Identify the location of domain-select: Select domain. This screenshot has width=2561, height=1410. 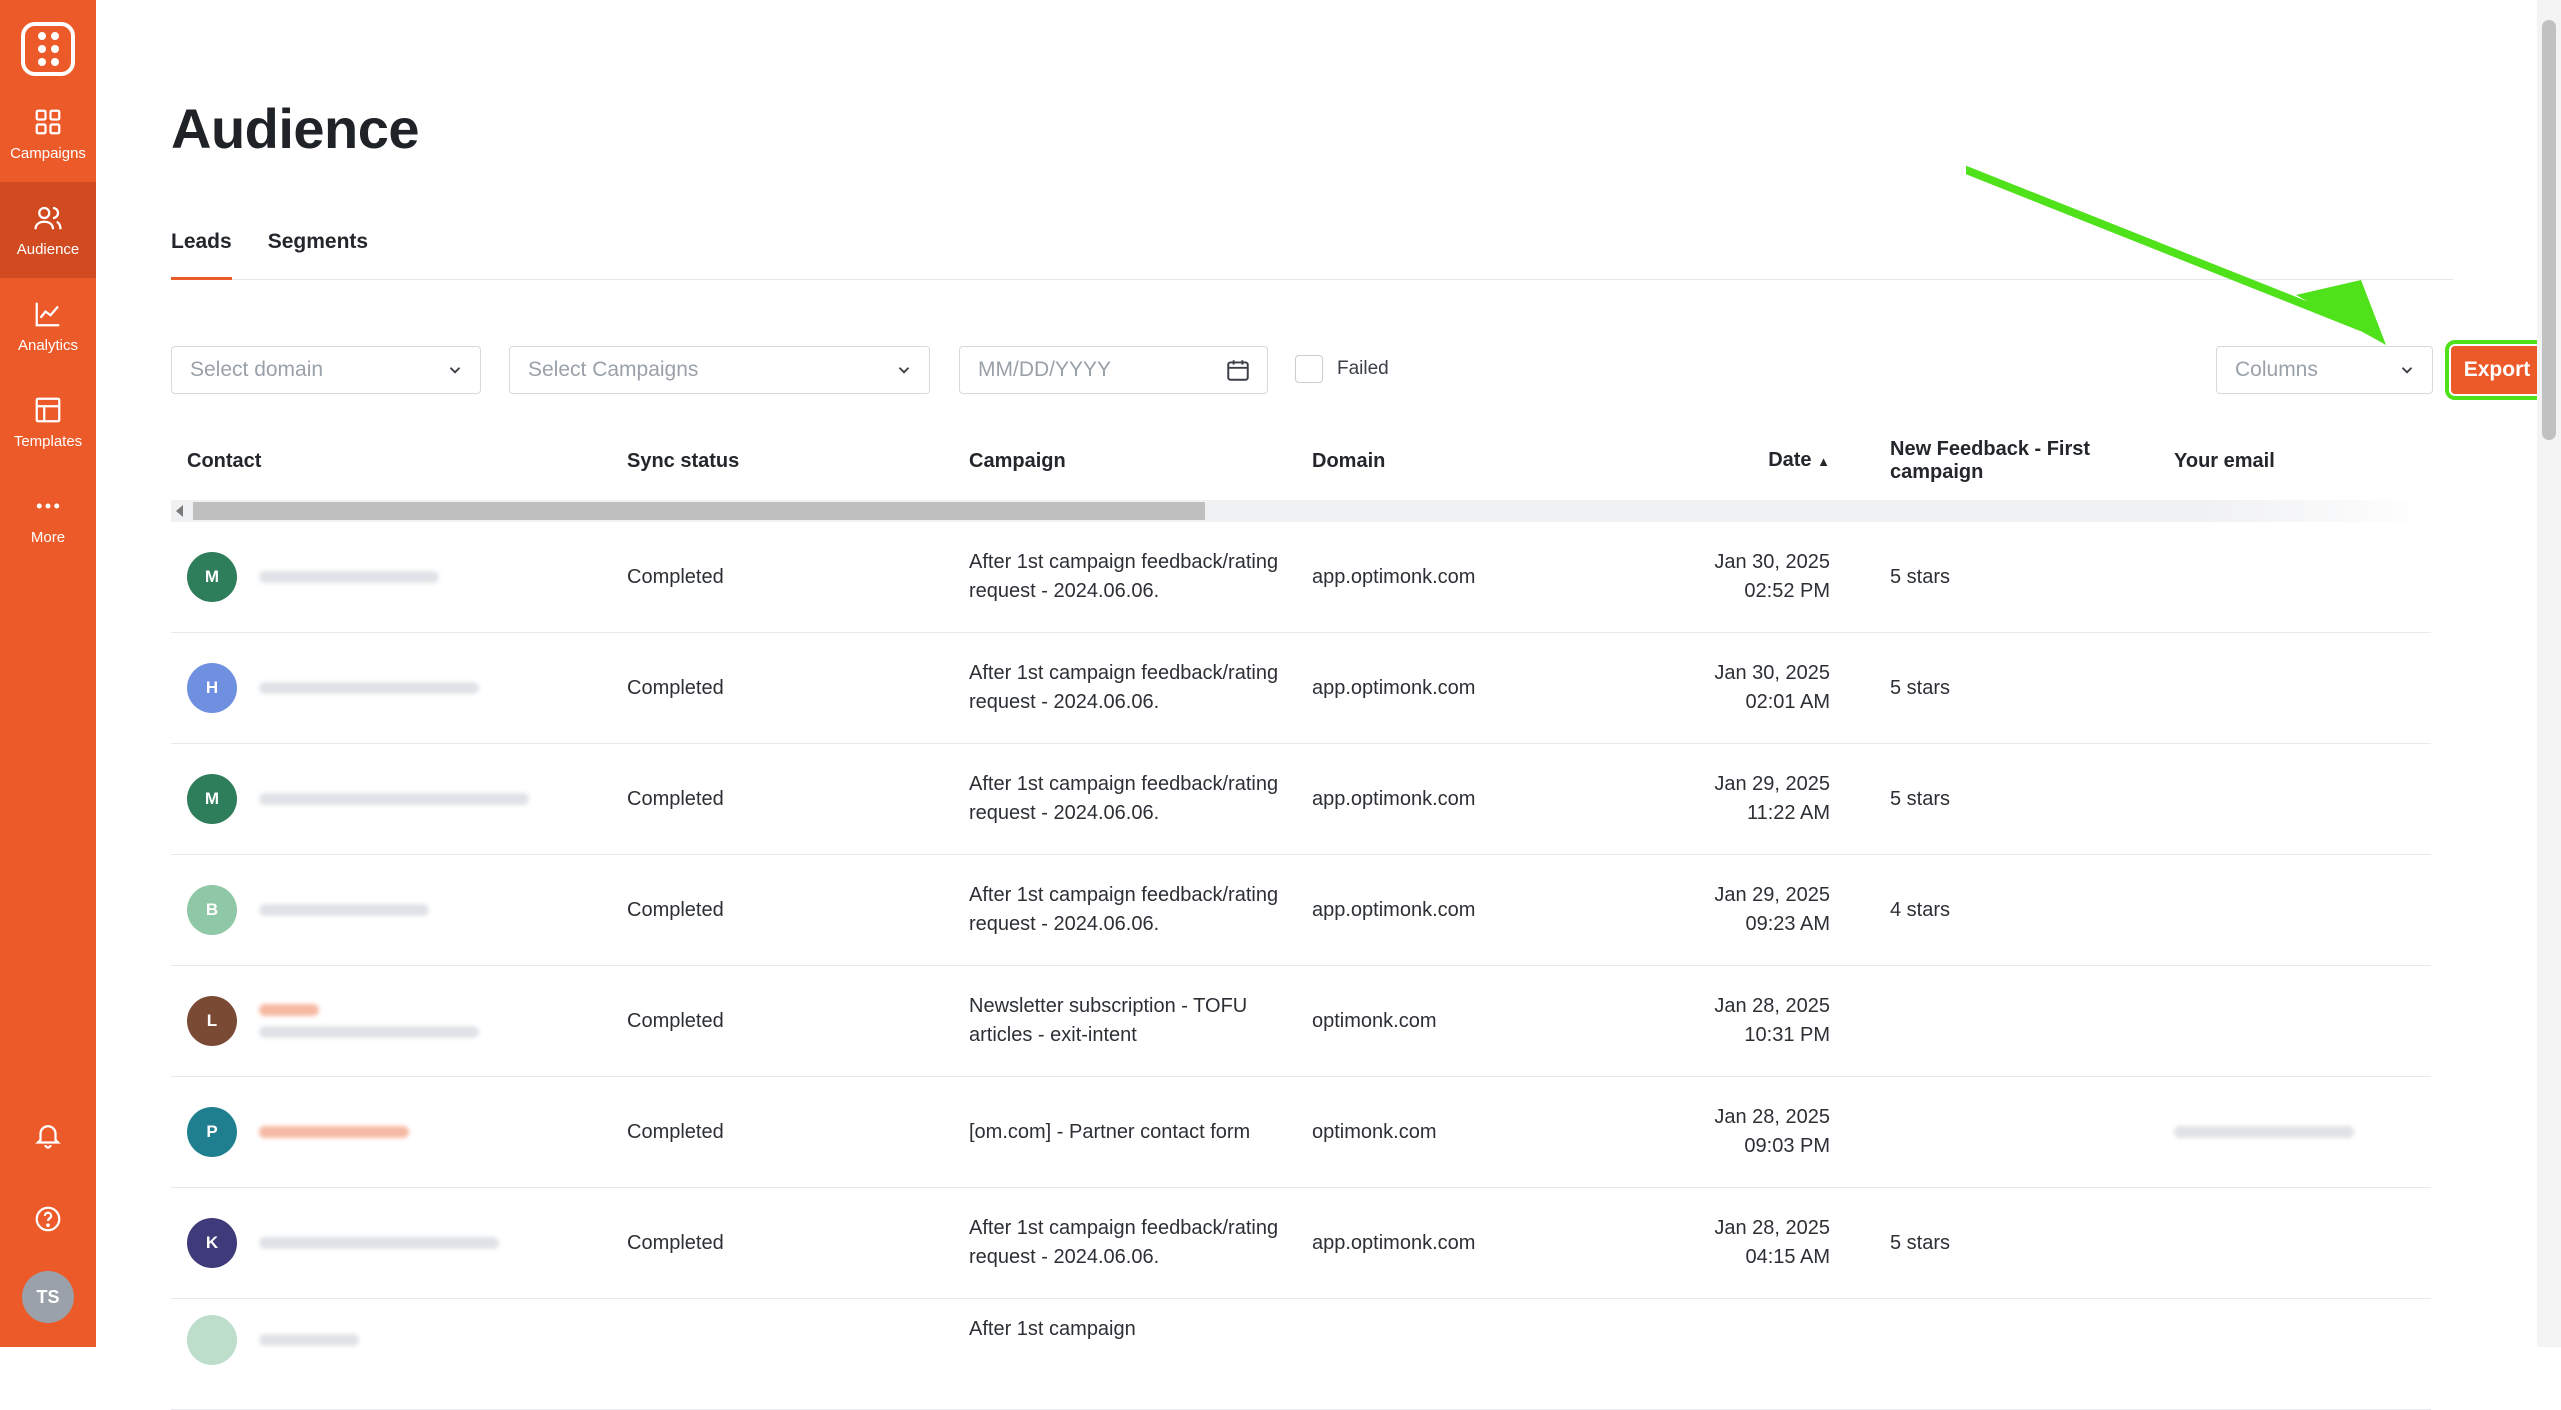
(326, 370).